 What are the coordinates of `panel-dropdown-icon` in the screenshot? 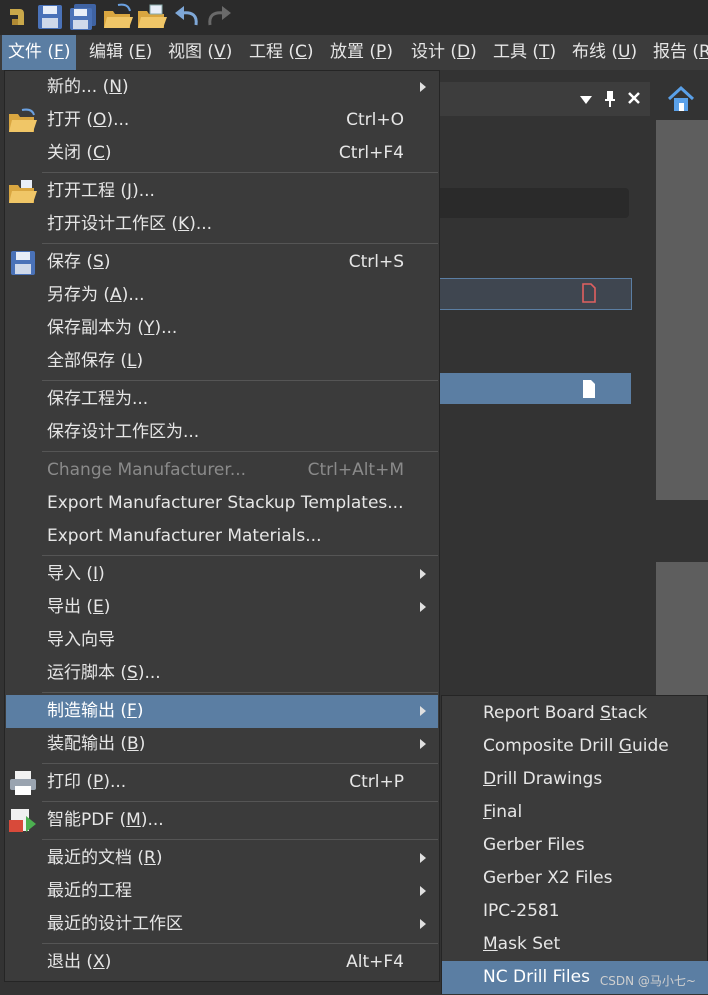 It's located at (586, 100).